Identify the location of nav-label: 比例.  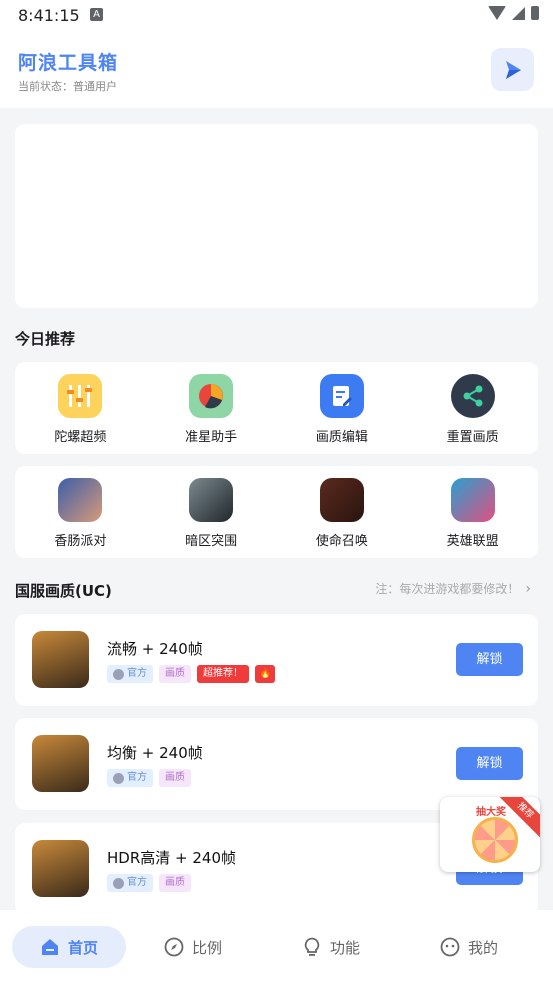
(207, 947).